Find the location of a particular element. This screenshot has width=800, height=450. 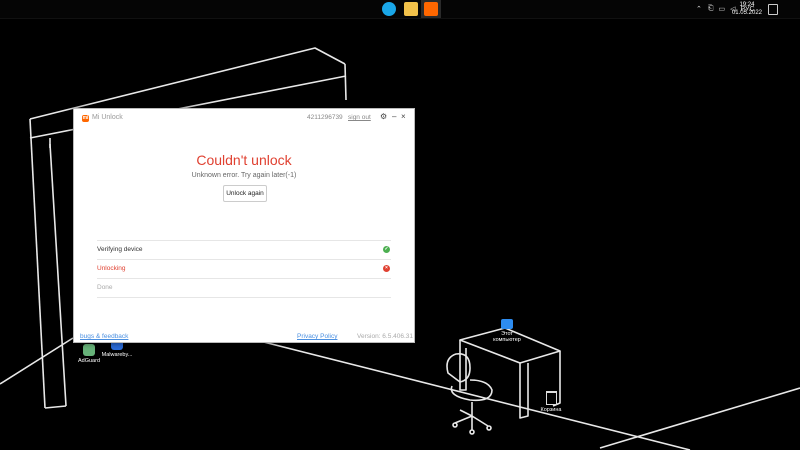

minimize-icon: – is located at coordinates (394, 117).